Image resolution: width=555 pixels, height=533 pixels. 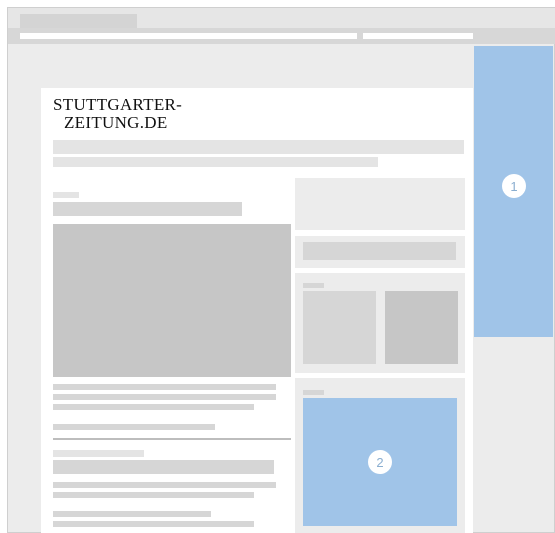 I want to click on ad-slot-1-number: 1, so click(x=514, y=186).